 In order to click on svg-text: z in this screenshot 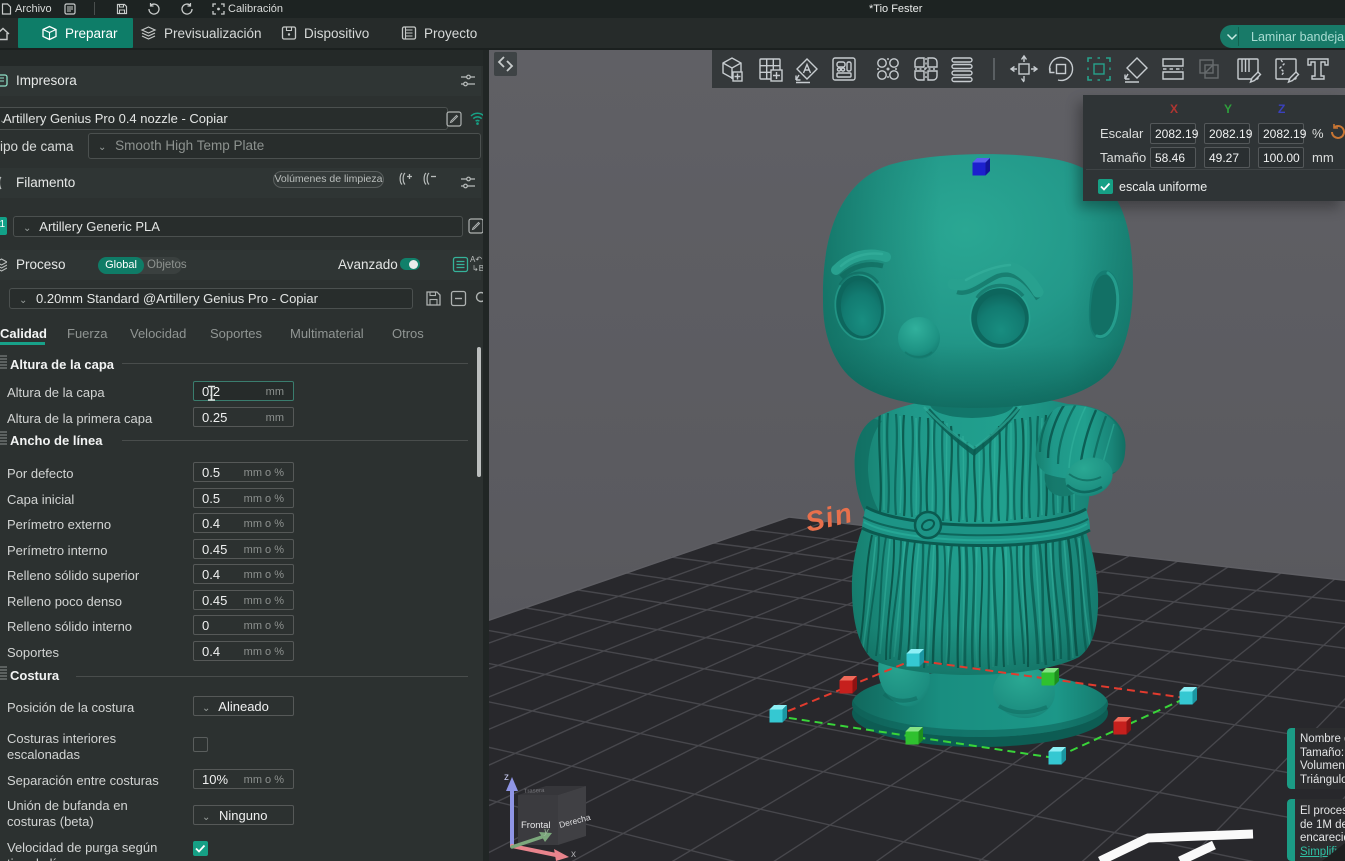, I will do `click(506, 777)`.